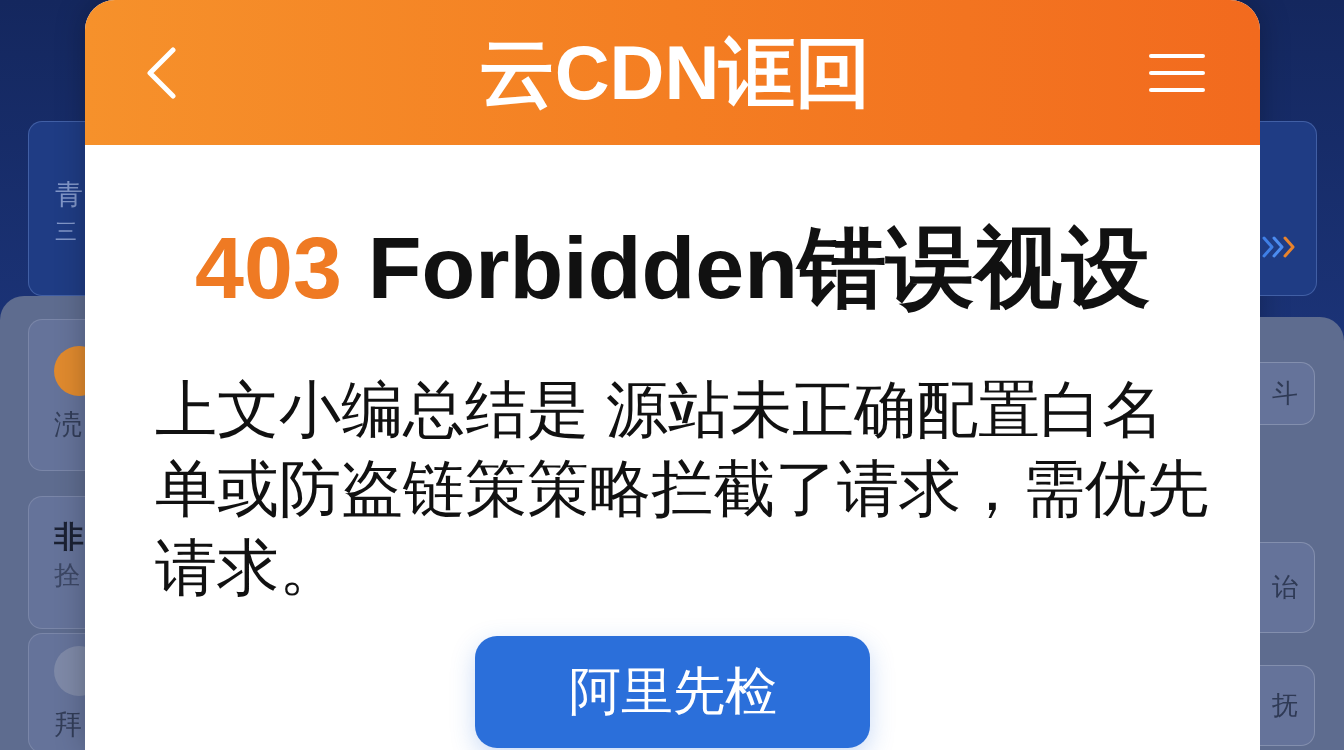 The width and height of the screenshot is (1344, 750). Describe the element at coordinates (1287, 587) in the screenshot. I see `side-button: 诒` at that location.